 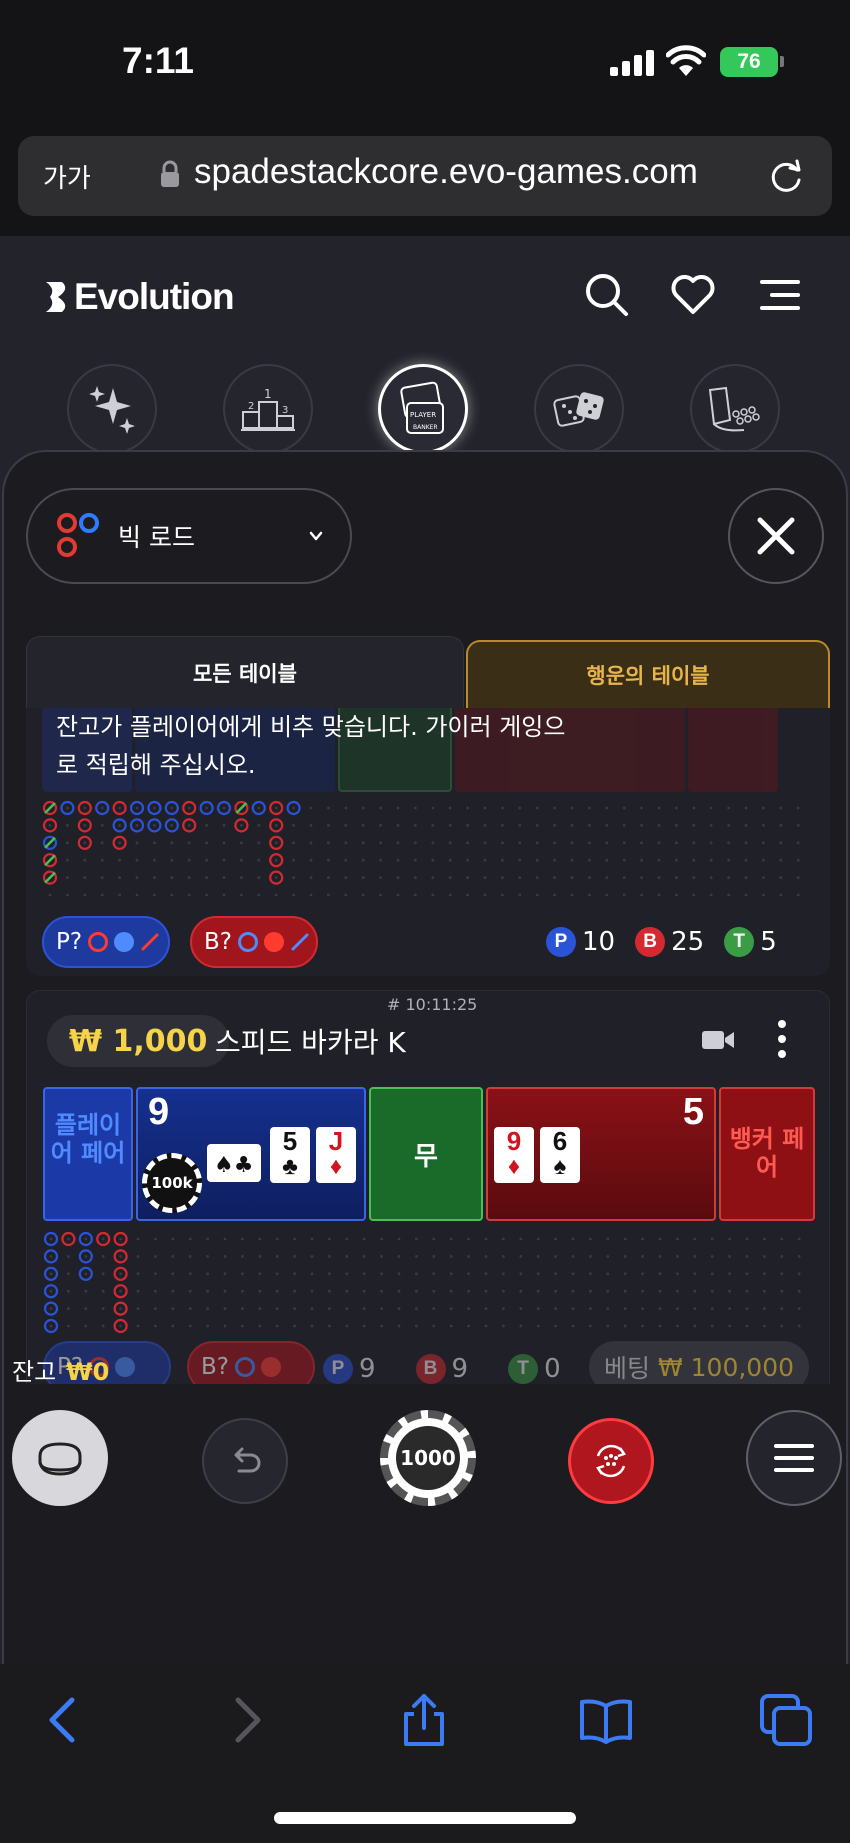 What do you see at coordinates (767, 1154) in the screenshot?
I see `banker-pair-spot: 뱅커 페어` at bounding box center [767, 1154].